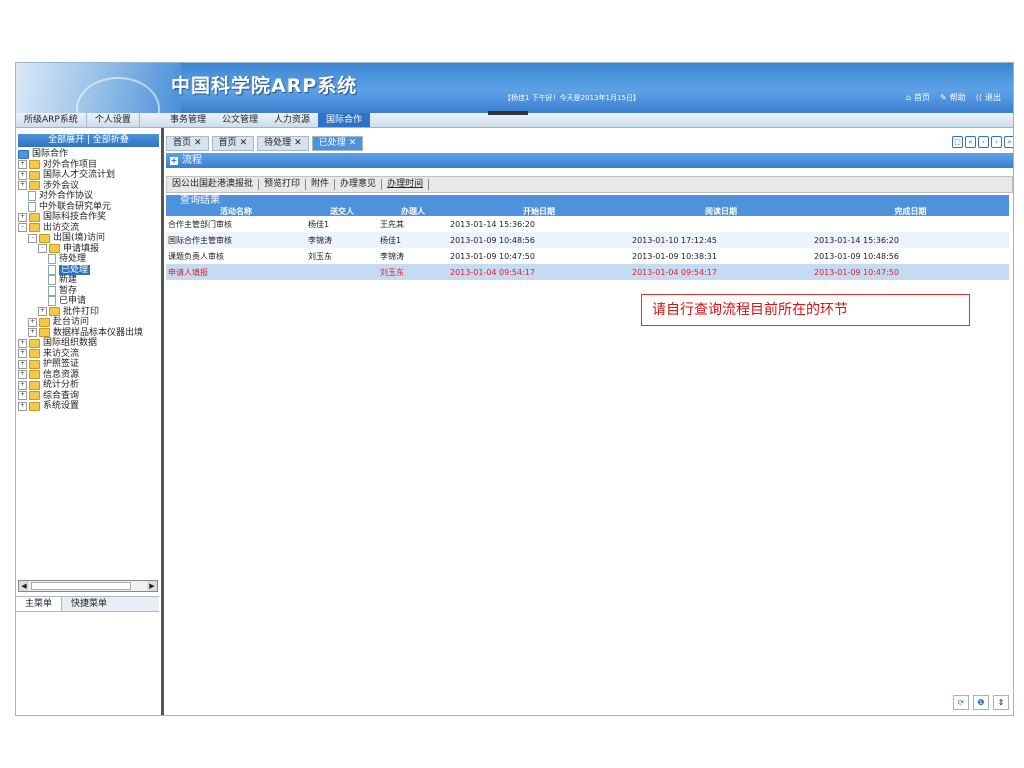  Describe the element at coordinates (61, 353) in the screenshot. I see `sidebar-item-label: 来访交流` at that location.